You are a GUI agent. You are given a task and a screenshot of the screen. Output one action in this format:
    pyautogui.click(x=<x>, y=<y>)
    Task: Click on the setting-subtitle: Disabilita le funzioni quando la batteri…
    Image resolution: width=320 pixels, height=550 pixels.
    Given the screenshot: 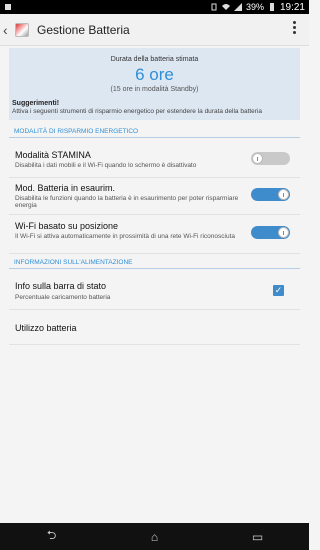 What is the action you would take?
    pyautogui.click(x=127, y=202)
    